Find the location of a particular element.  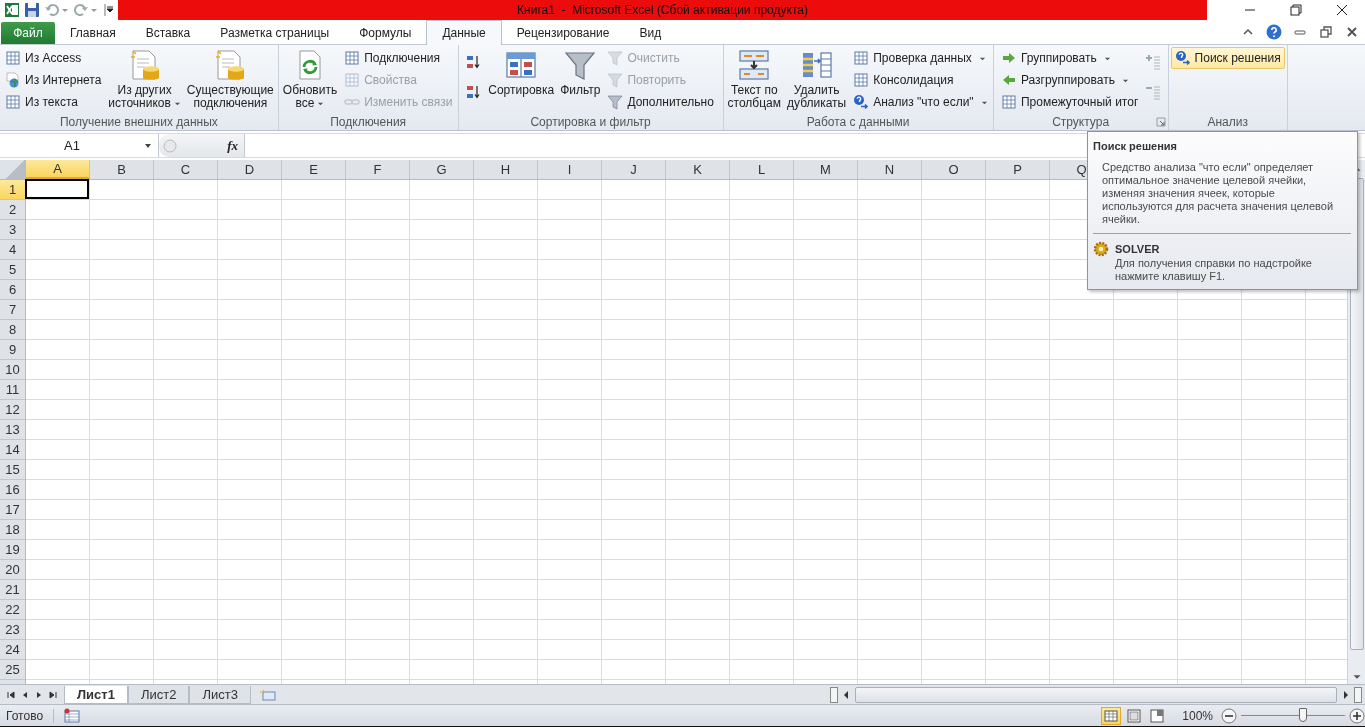

column-header: G is located at coordinates (442, 169).